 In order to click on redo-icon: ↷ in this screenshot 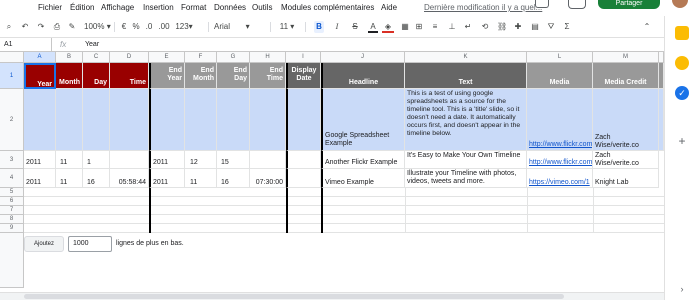, I will do `click(41, 27)`.